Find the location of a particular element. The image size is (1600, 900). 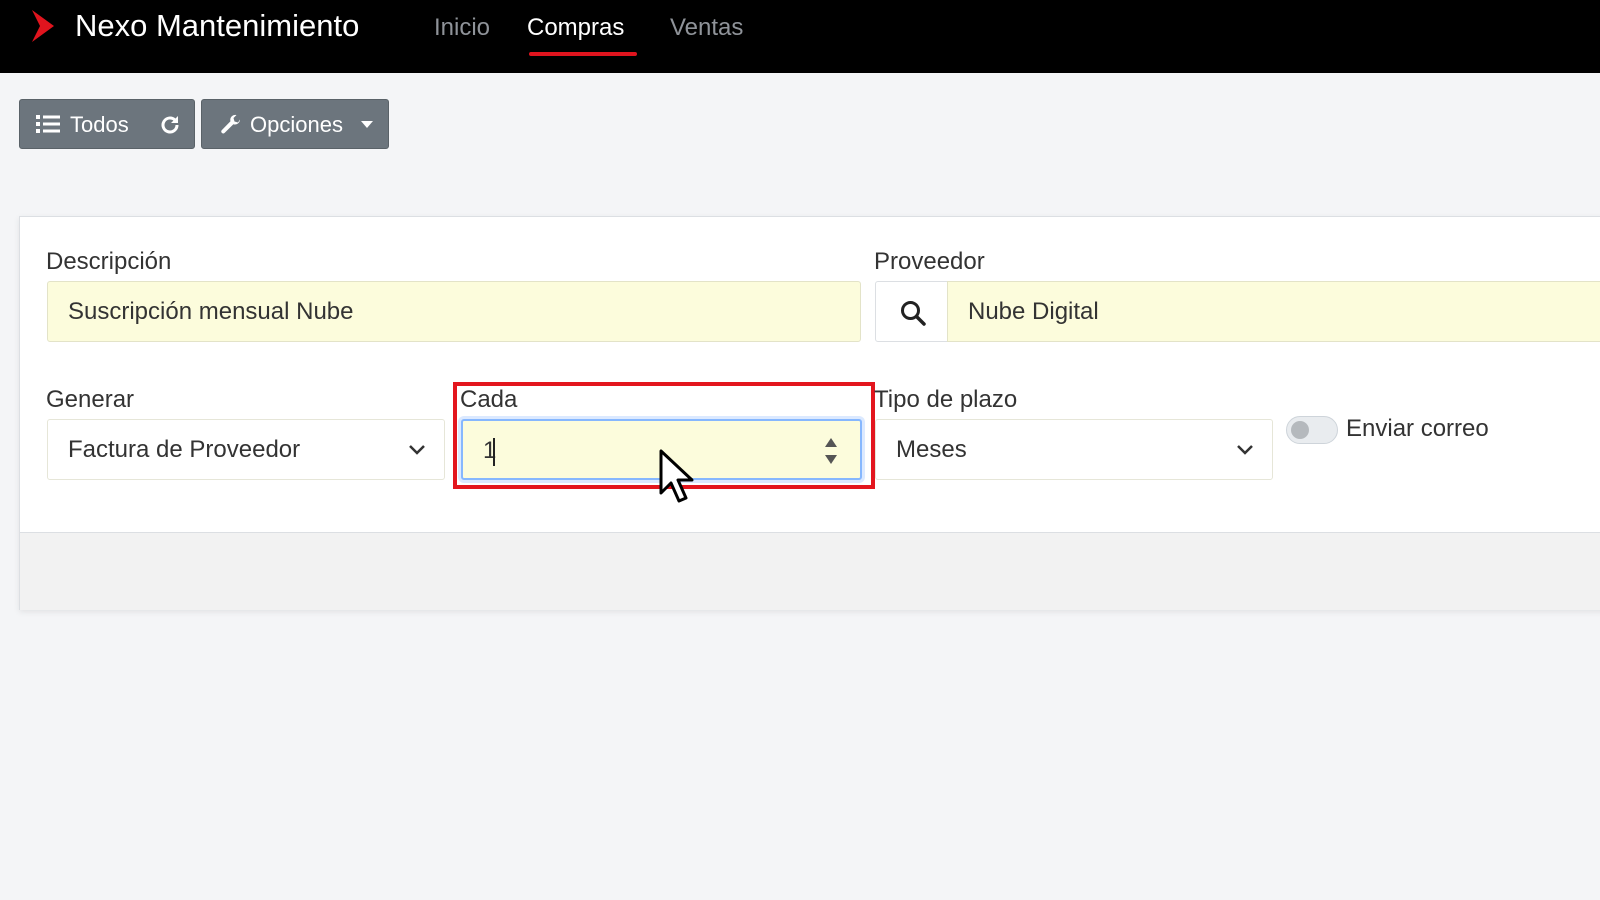

enviar-correo-label: Enviar correo is located at coordinates (1417, 429).